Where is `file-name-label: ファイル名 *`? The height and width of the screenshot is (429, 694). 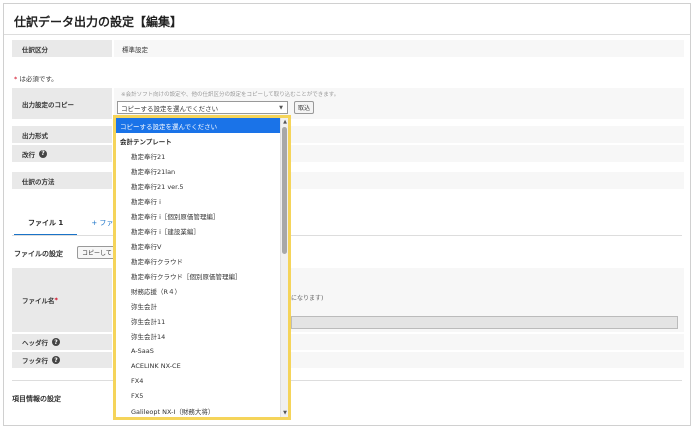 file-name-label: ファイル名 * is located at coordinates (62, 300).